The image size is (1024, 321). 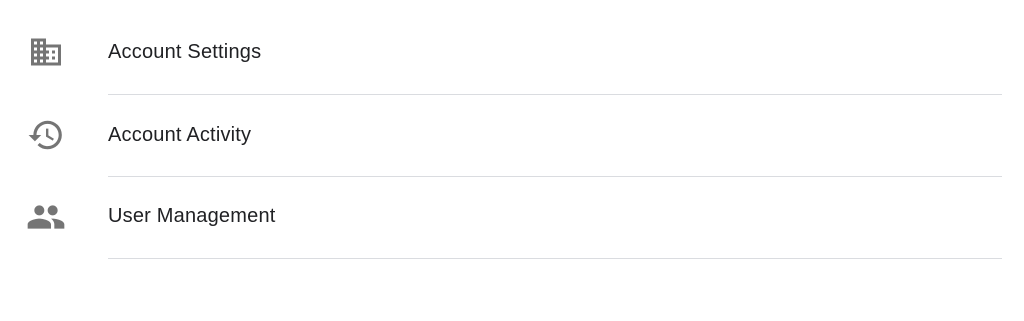 What do you see at coordinates (46, 217) in the screenshot?
I see `people-icon` at bounding box center [46, 217].